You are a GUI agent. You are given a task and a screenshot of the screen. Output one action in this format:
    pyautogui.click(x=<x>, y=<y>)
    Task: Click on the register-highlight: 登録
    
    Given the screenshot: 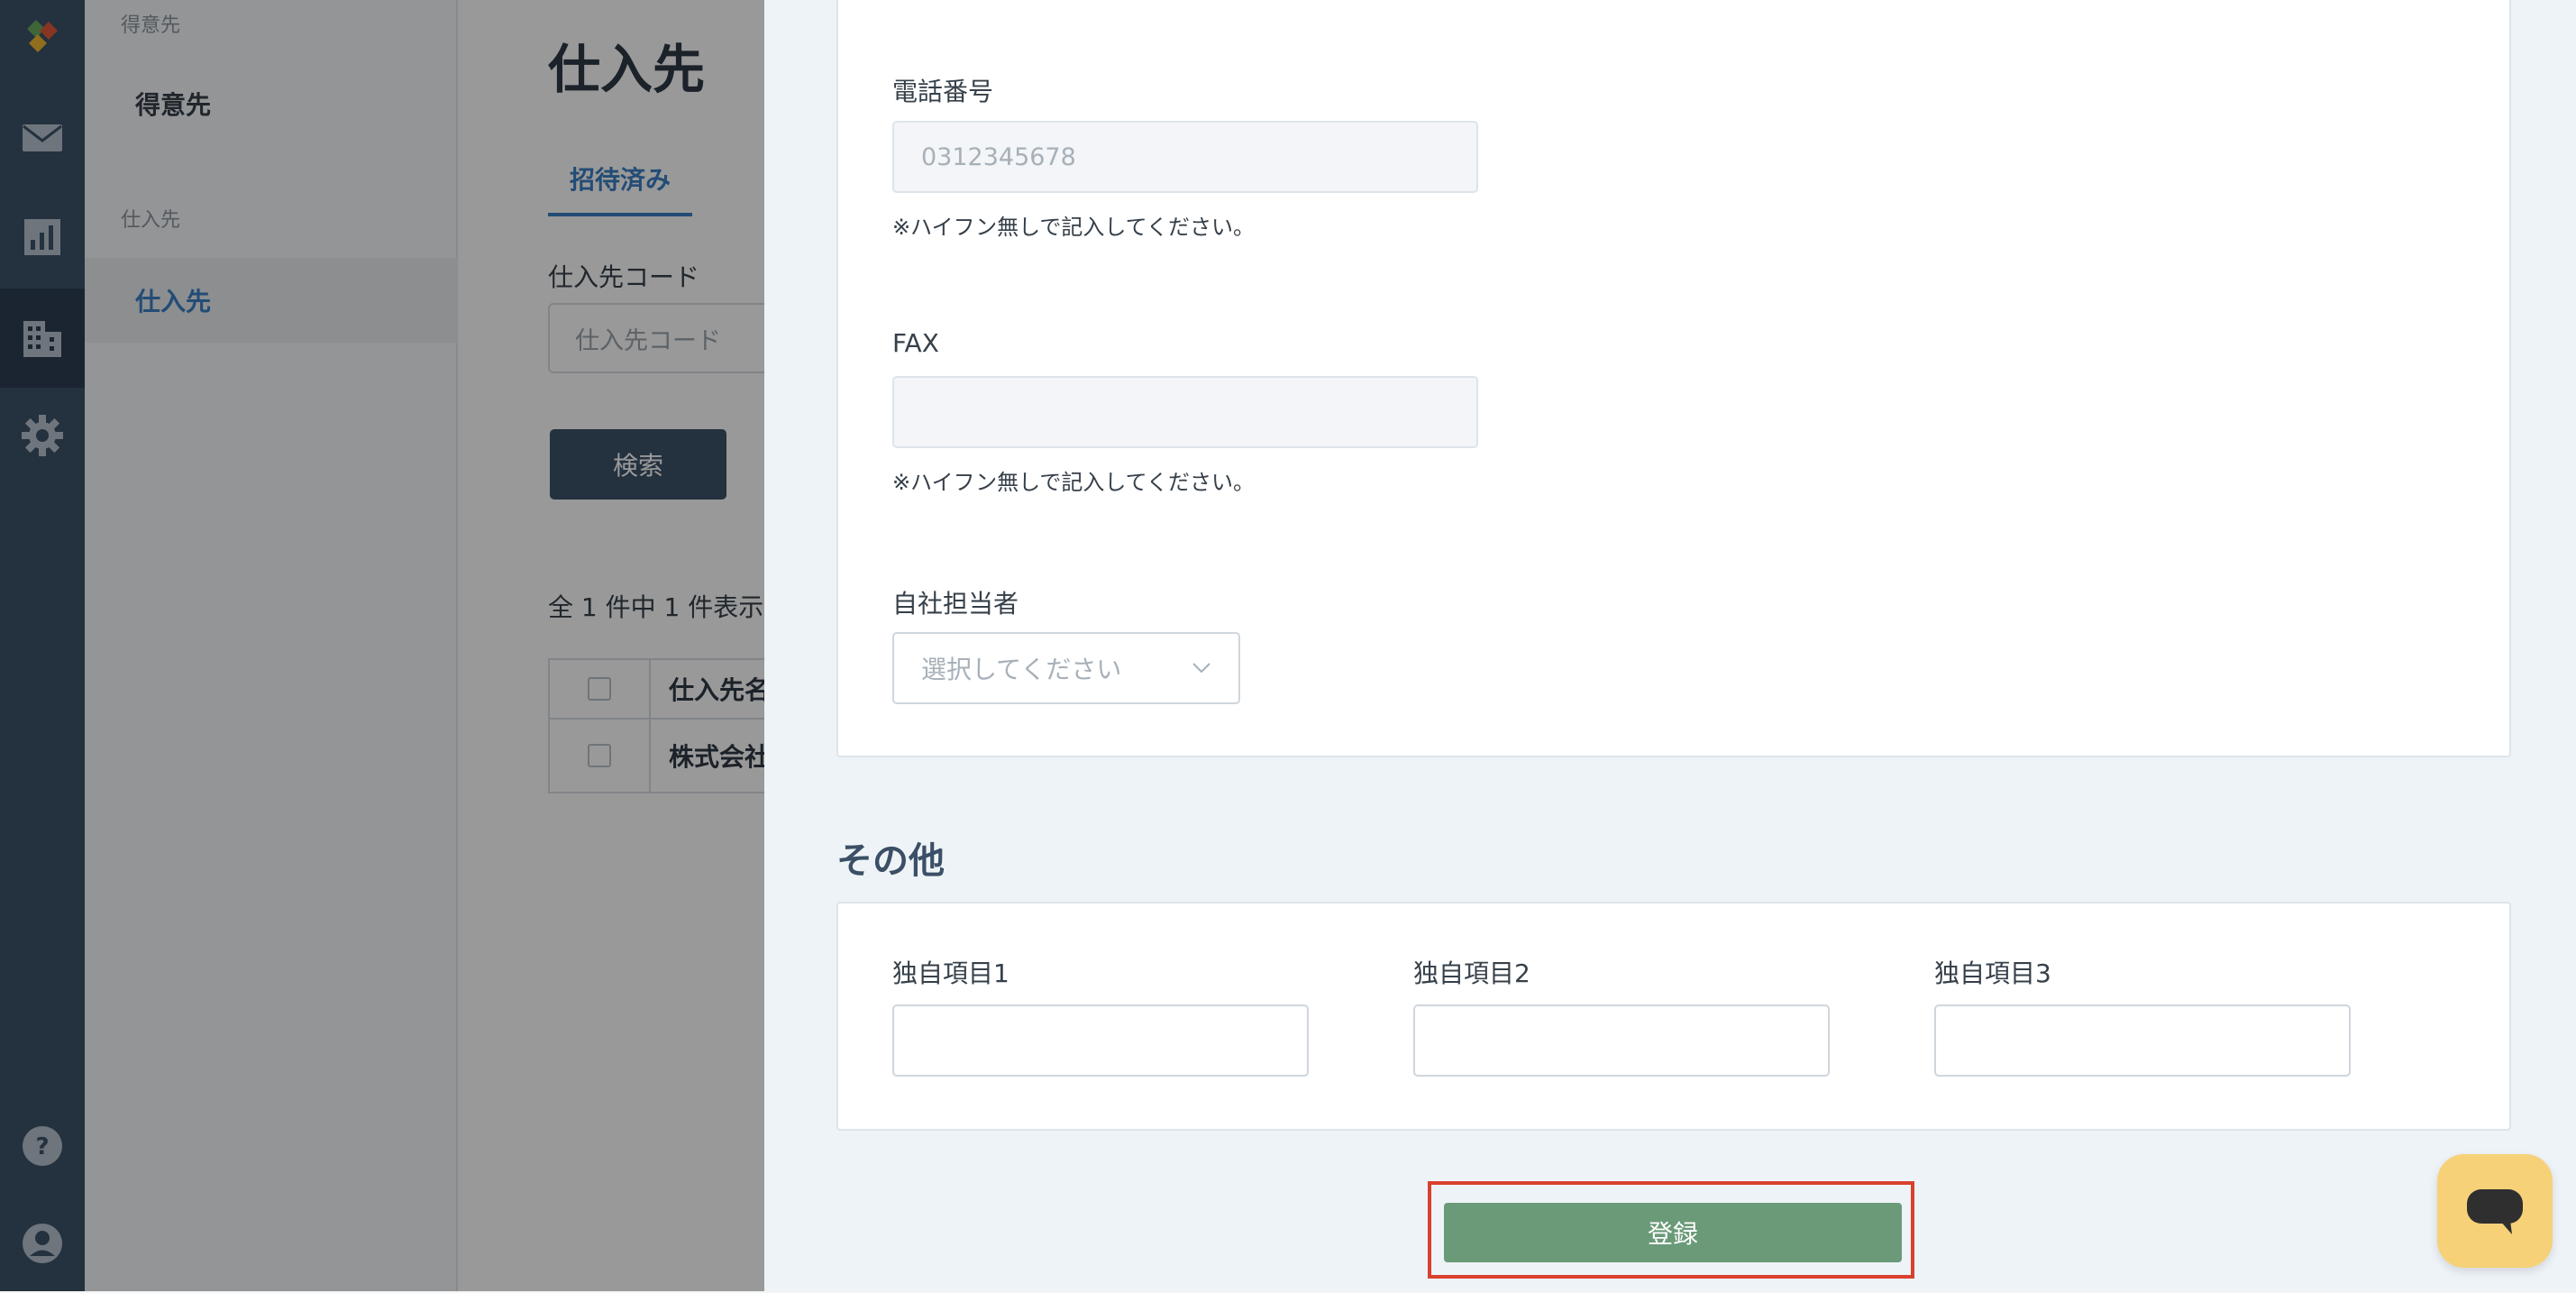 What is the action you would take?
    pyautogui.click(x=1671, y=1230)
    